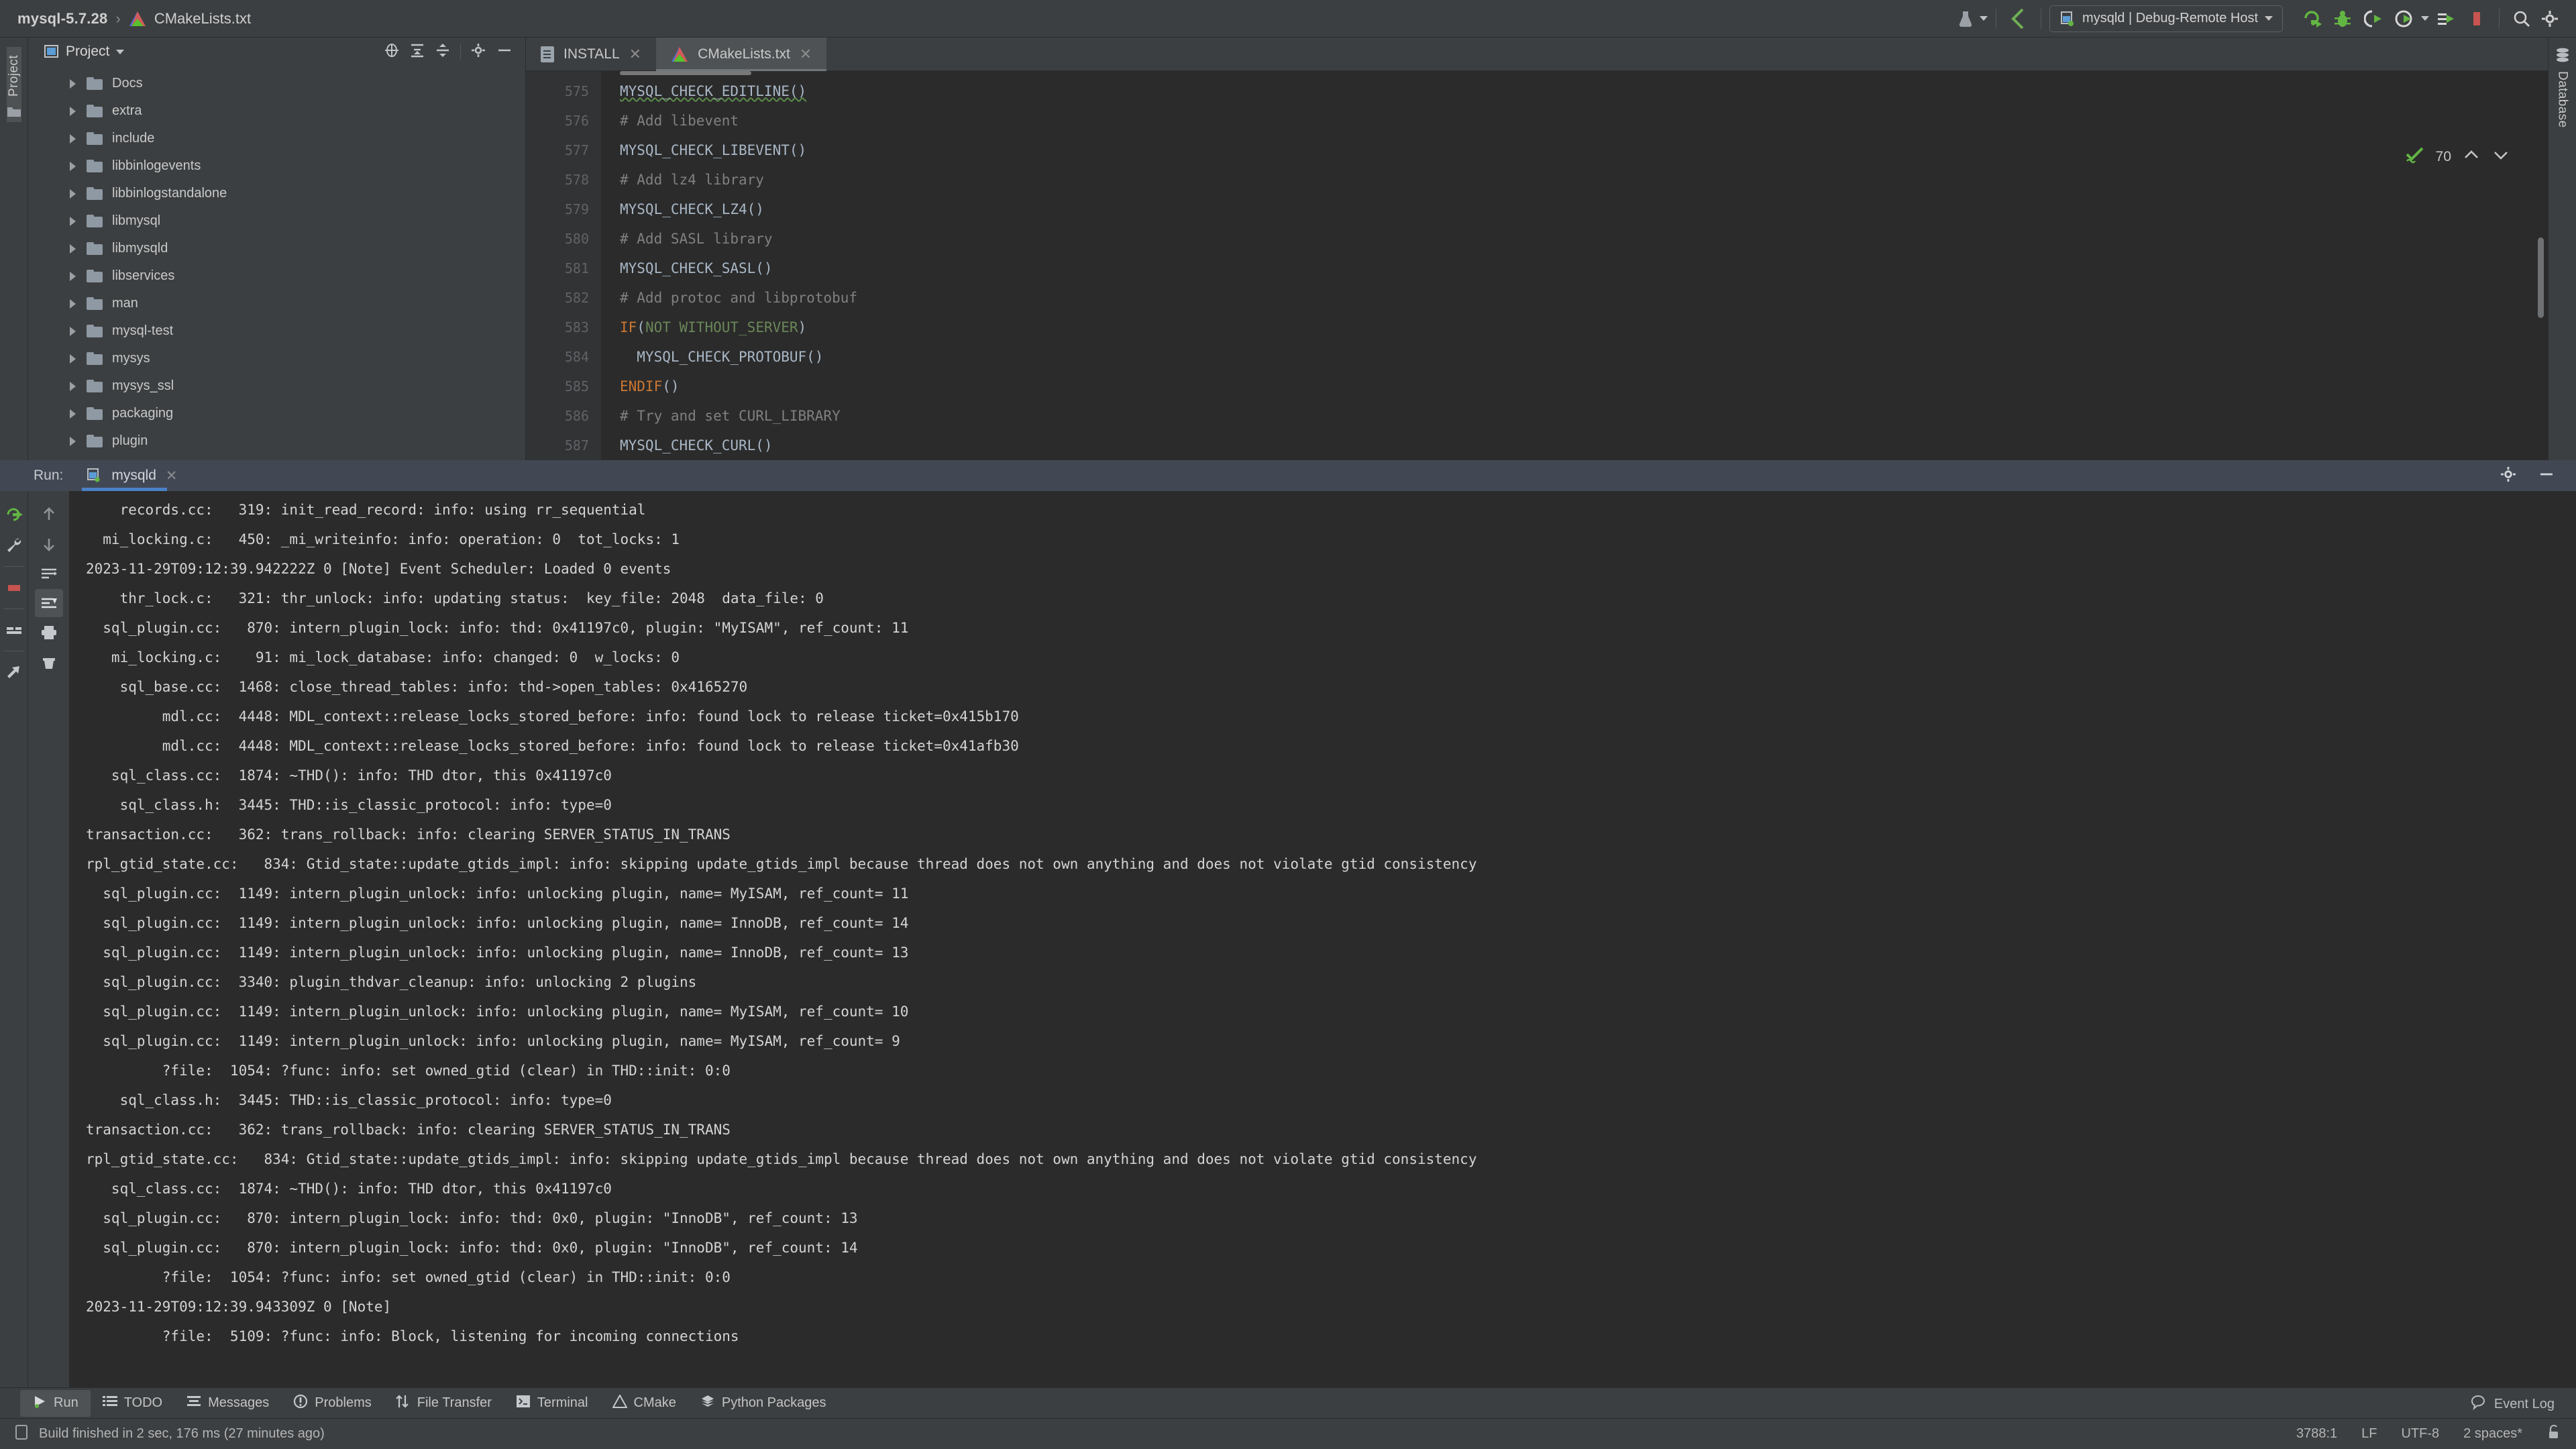 Image resolution: width=2576 pixels, height=1449 pixels. Describe the element at coordinates (62, 19) in the screenshot. I see `breadcrumb-root: mysql-5.7.28` at that location.